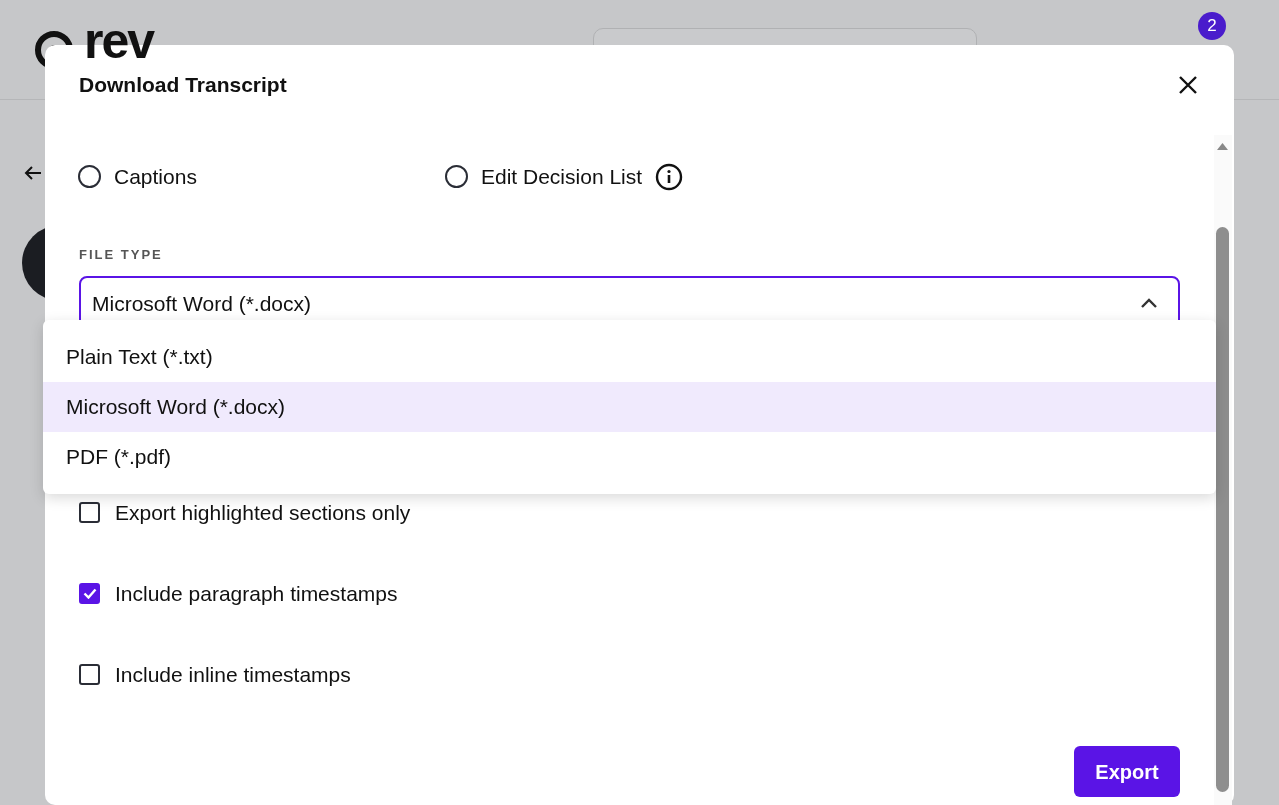 Image resolution: width=1279 pixels, height=805 pixels. I want to click on export-button: Export, so click(1127, 771).